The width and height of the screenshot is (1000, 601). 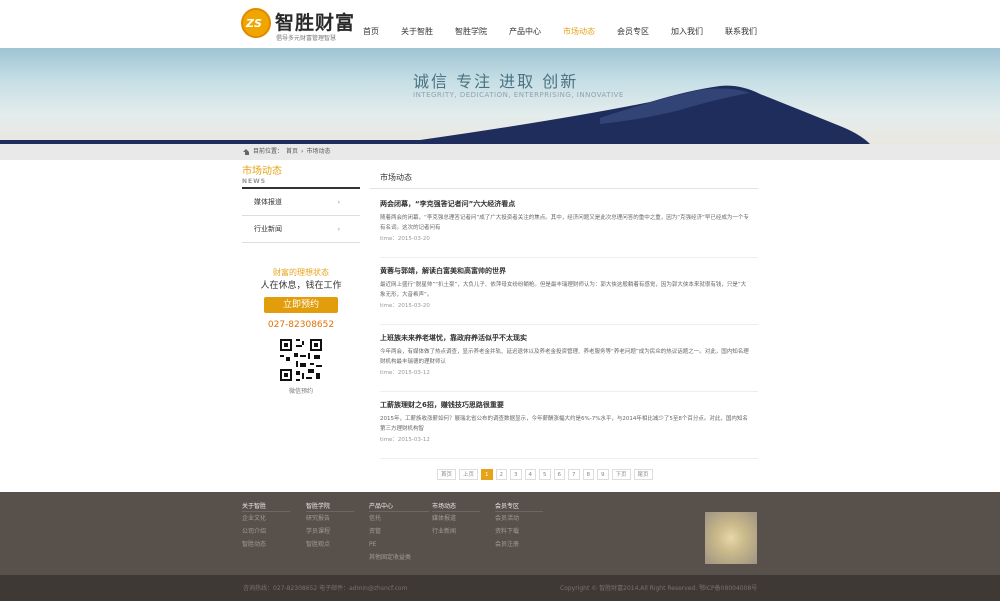 I want to click on brand-slogan: 倡导多元财富管理智慧, so click(x=306, y=38).